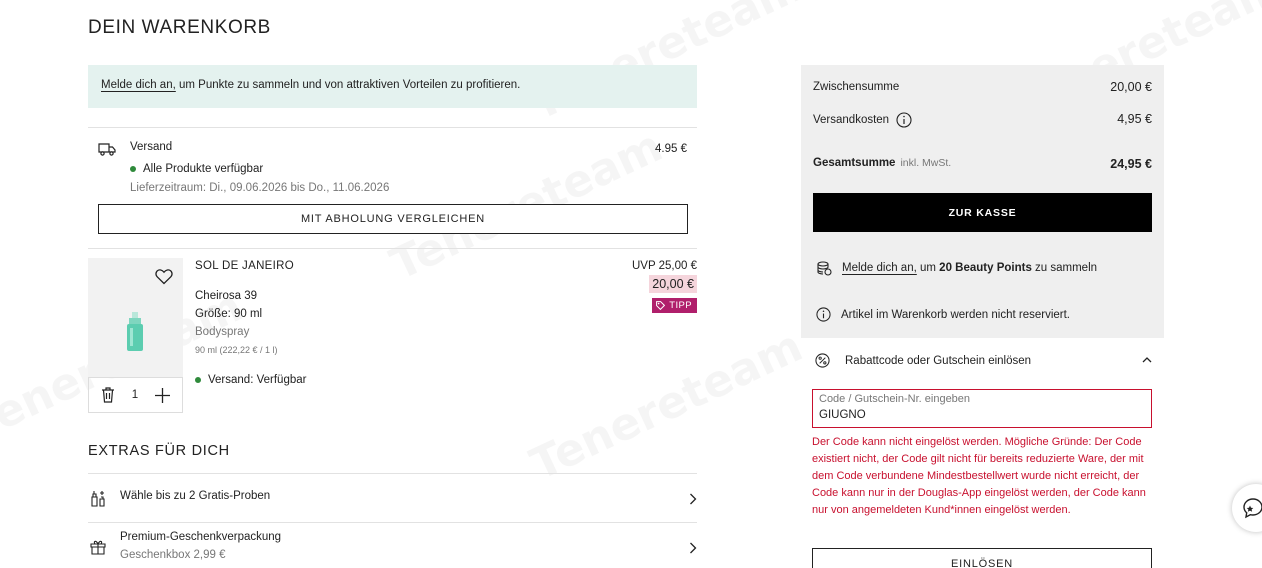 Image resolution: width=1262 pixels, height=568 pixels. I want to click on trash-icon, so click(108, 395).